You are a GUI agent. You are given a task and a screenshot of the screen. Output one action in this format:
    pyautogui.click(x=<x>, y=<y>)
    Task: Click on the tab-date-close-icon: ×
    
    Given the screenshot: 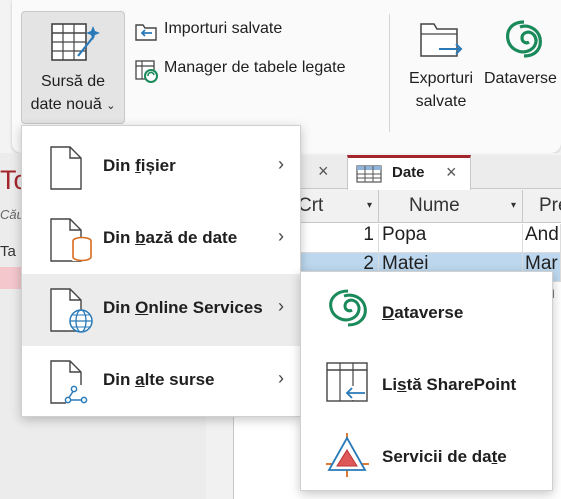 What is the action you would take?
    pyautogui.click(x=451, y=172)
    